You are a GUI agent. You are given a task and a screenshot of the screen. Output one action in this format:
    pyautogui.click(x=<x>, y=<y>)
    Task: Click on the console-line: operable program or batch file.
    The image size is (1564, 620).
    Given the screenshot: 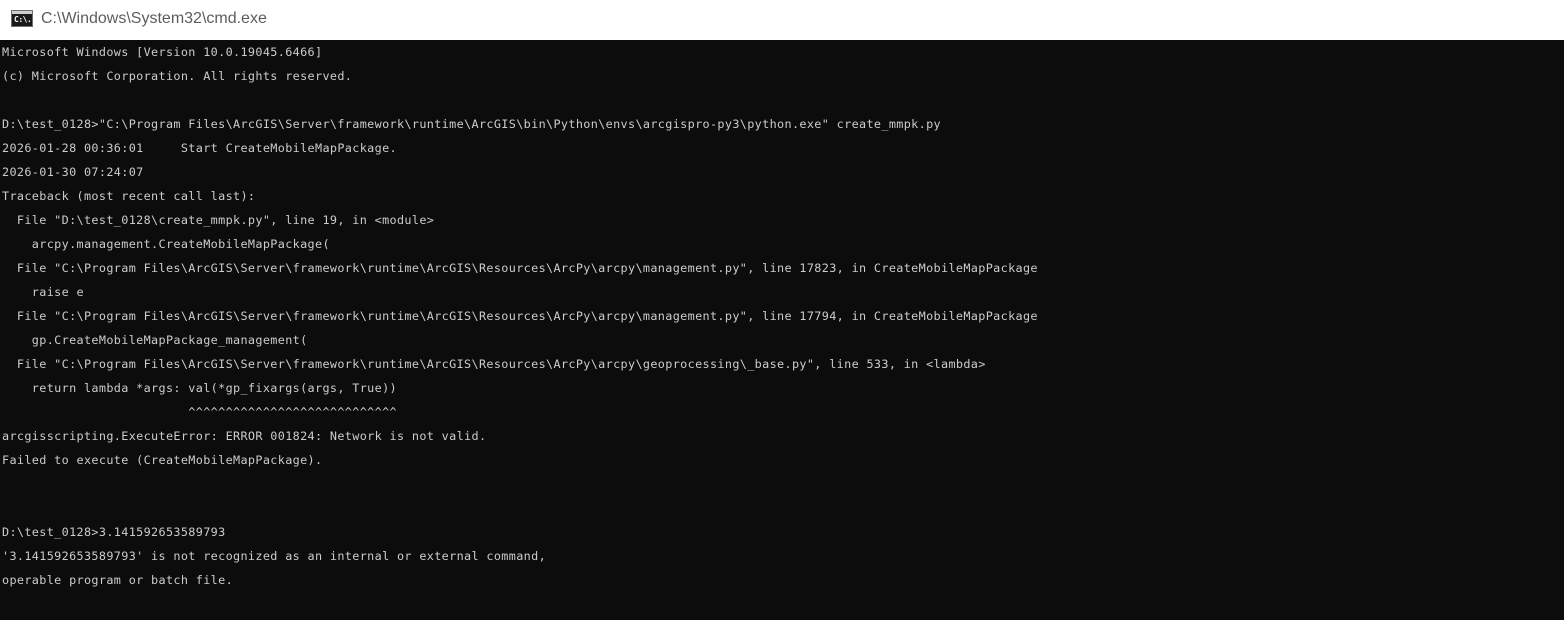 What is the action you would take?
    pyautogui.click(x=118, y=580)
    